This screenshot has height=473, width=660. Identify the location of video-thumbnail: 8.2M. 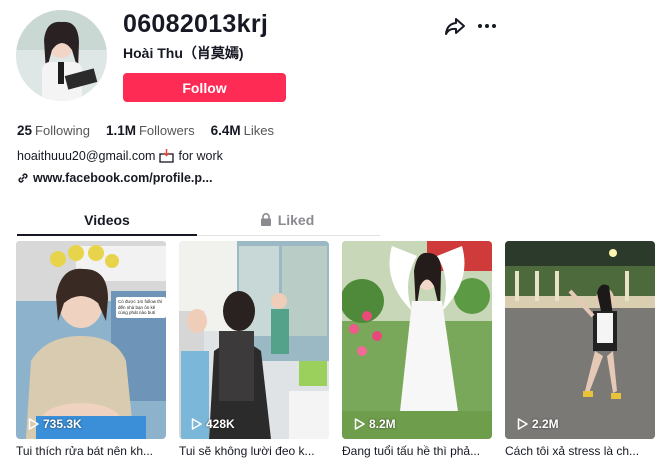
(417, 340).